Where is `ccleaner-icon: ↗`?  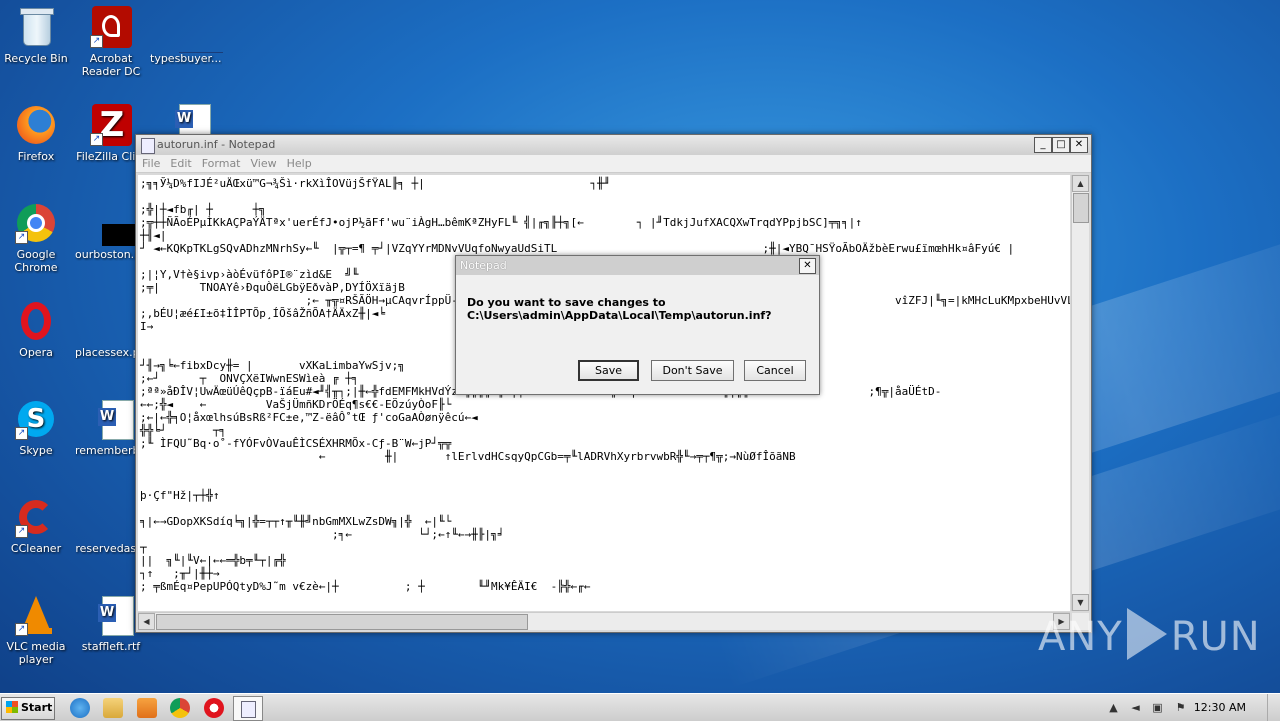 ccleaner-icon: ↗ is located at coordinates (36, 517).